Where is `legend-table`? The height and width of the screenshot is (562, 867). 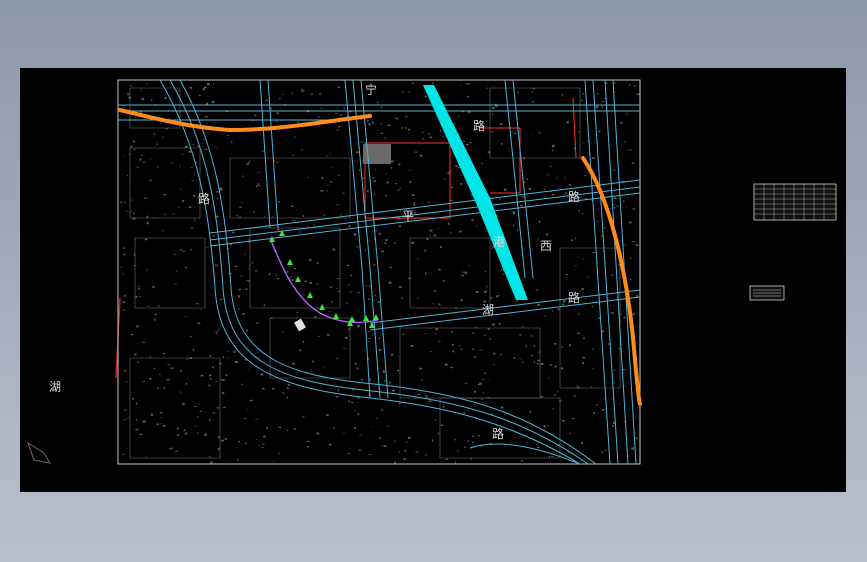
legend-table is located at coordinates (795, 202).